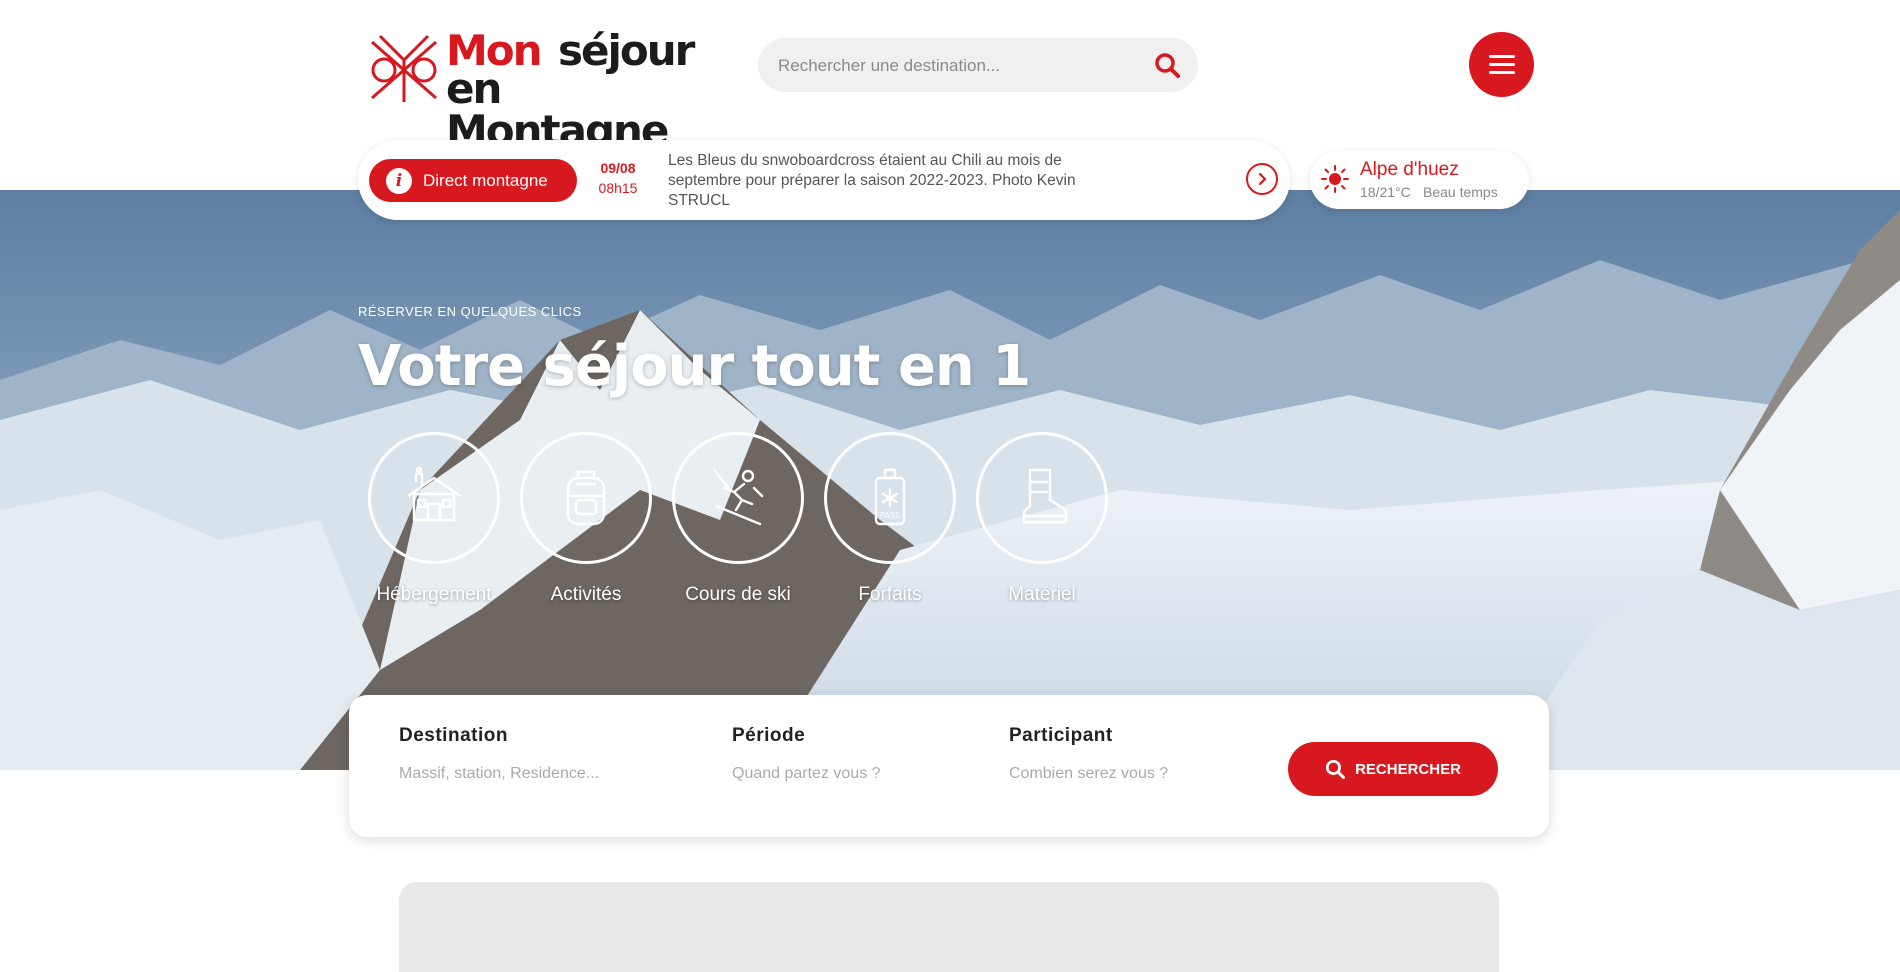 This screenshot has height=972, width=1900. What do you see at coordinates (434, 594) in the screenshot?
I see `category-label: Hébergement` at bounding box center [434, 594].